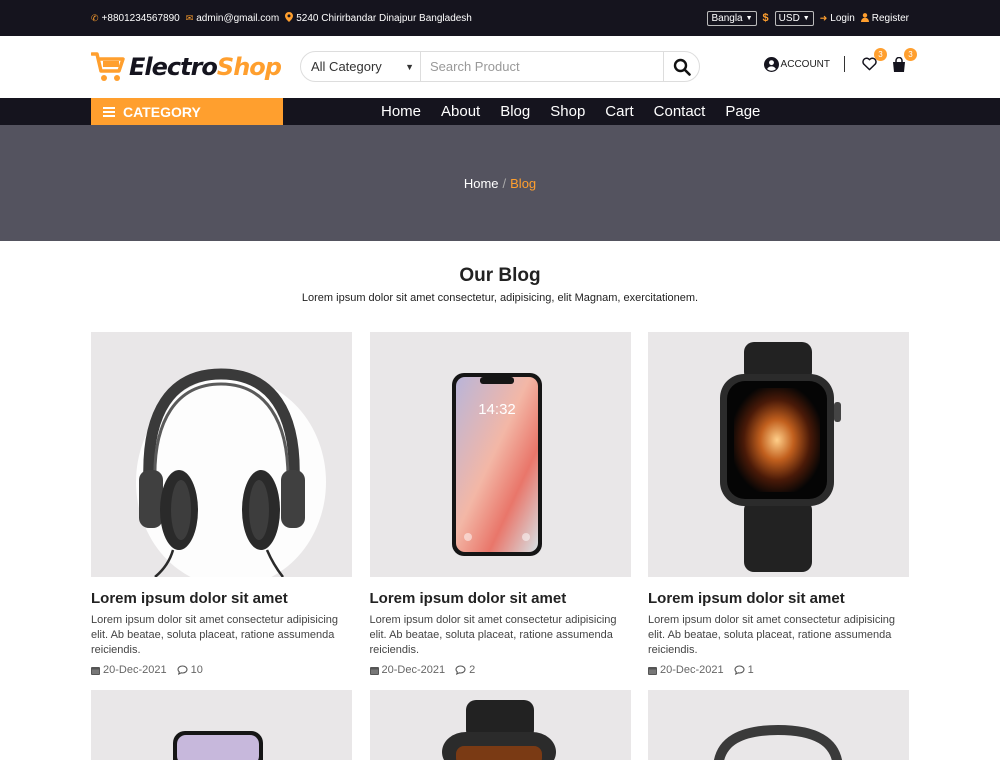  Describe the element at coordinates (840, 61) in the screenshot. I see `header-actions: ACCOUNT 3 3` at that location.